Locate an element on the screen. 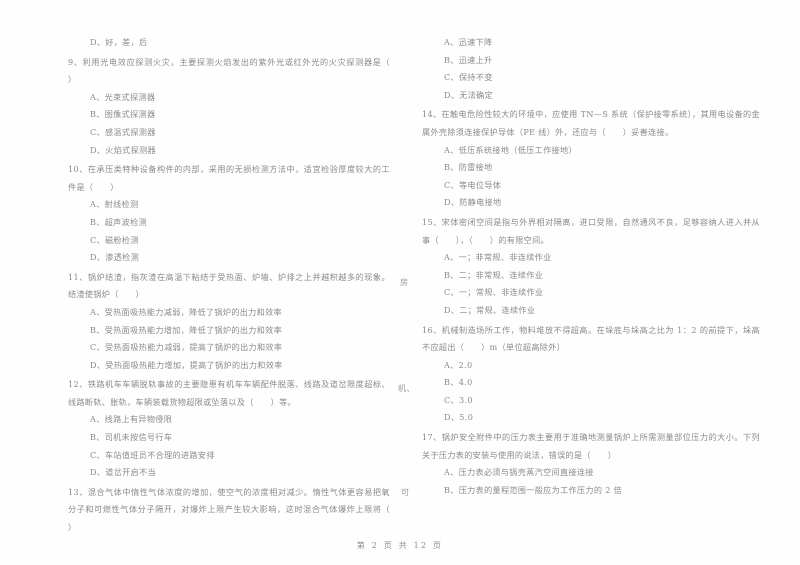 This screenshot has height=565, width=800. option-item: B、司机未按信号行车 is located at coordinates (229, 438).